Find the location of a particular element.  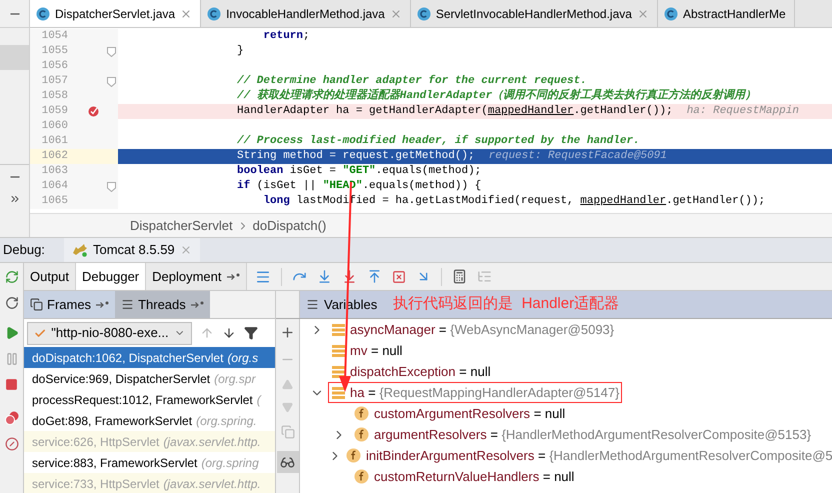

glasses-icon is located at coordinates (287, 462).